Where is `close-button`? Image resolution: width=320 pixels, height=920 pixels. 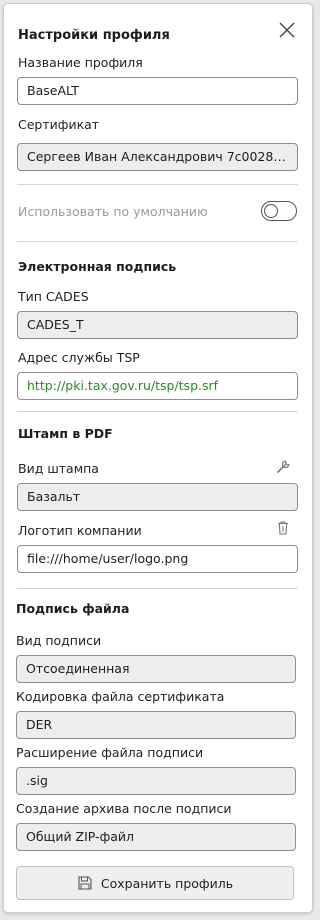 close-button is located at coordinates (287, 30).